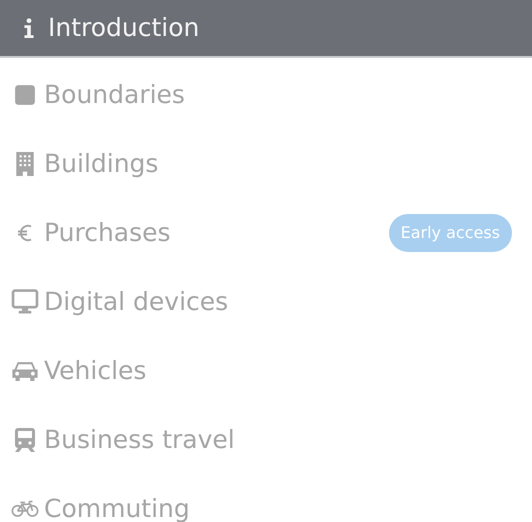 The width and height of the screenshot is (532, 522). I want to click on euro-icon, so click(25, 232).